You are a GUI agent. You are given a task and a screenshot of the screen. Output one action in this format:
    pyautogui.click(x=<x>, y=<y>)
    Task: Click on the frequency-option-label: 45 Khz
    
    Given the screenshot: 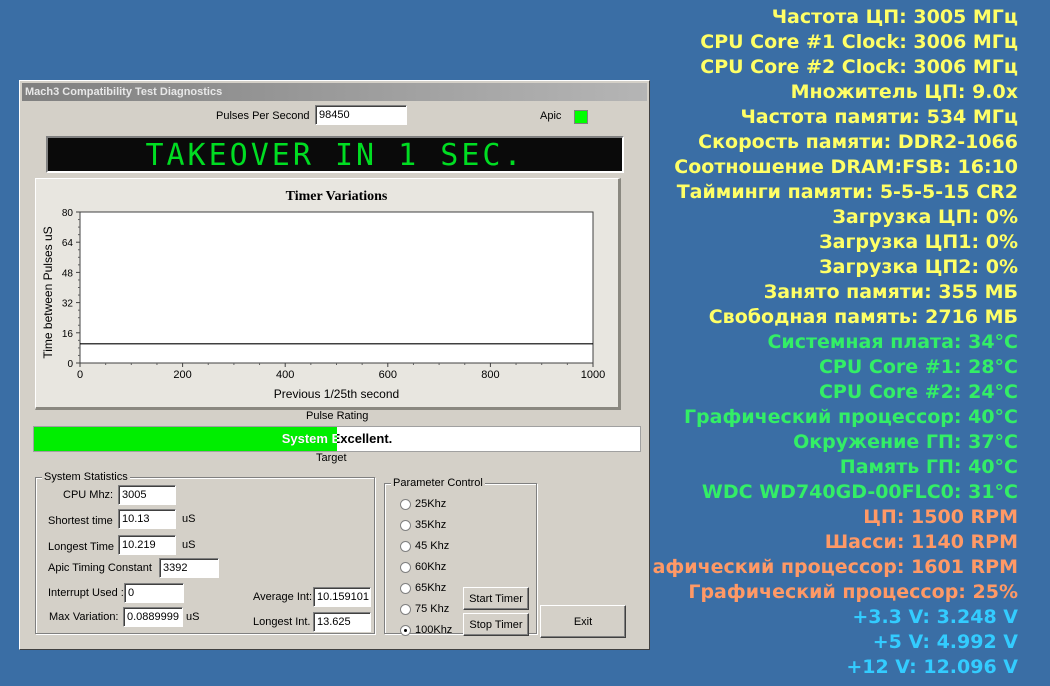 What is the action you would take?
    pyautogui.click(x=432, y=546)
    